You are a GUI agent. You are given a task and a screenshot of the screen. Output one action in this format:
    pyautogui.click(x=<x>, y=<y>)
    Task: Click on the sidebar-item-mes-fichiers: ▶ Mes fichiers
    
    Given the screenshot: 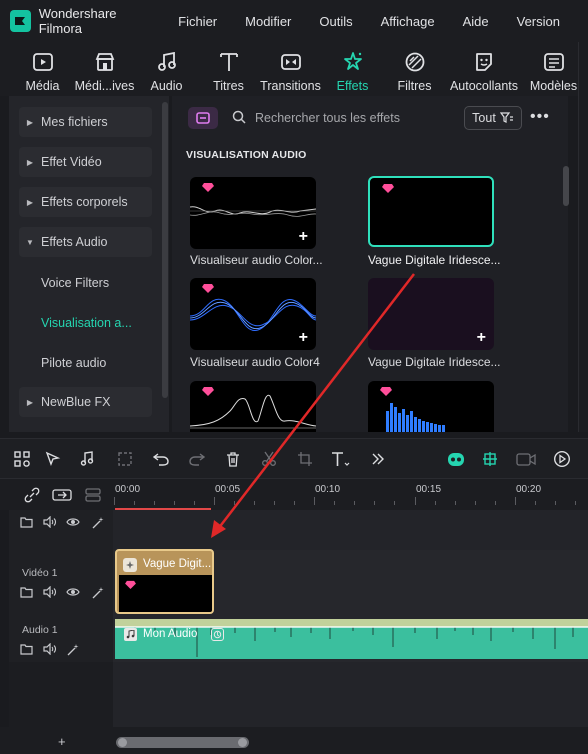 What is the action you would take?
    pyautogui.click(x=85, y=122)
    